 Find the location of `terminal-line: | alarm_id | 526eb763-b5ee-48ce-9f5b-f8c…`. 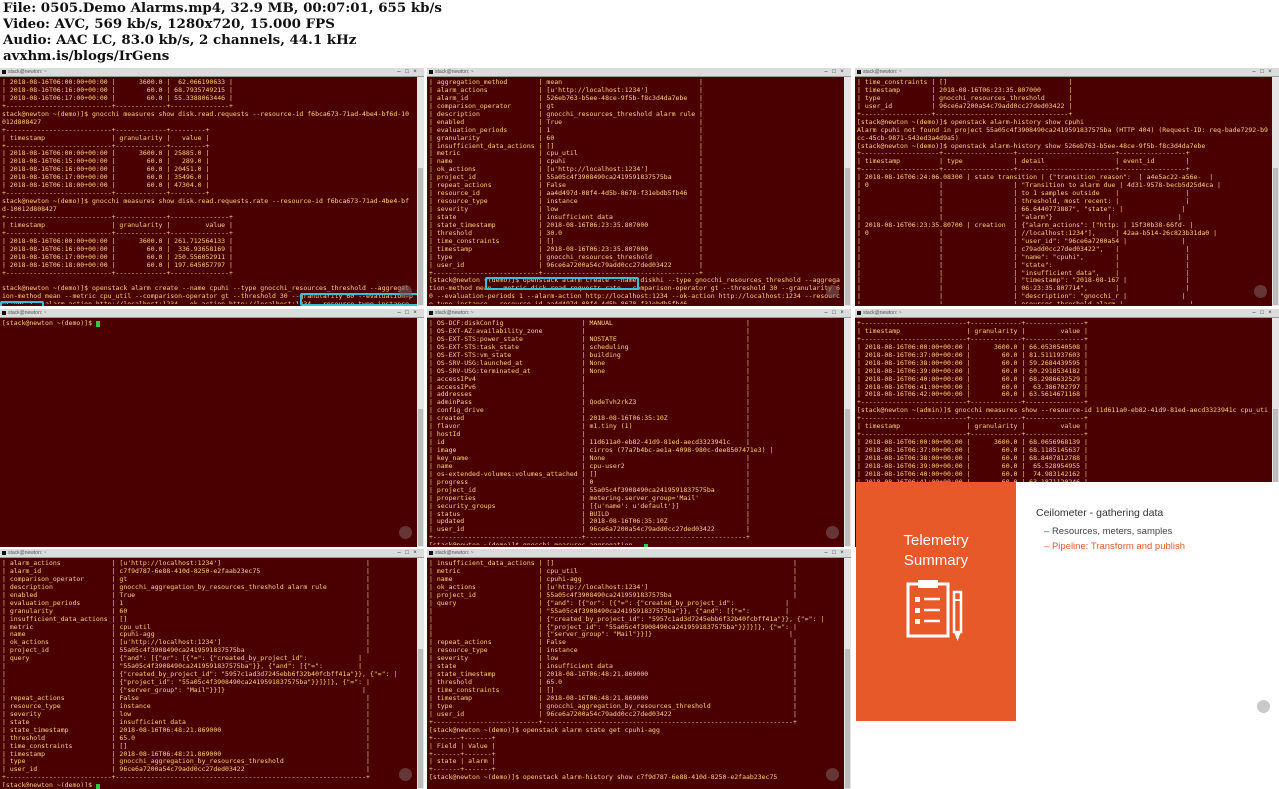

terminal-line: | alarm_id | 526eb763-b5ee-48ce-9f5b-f8c… is located at coordinates (566, 98).